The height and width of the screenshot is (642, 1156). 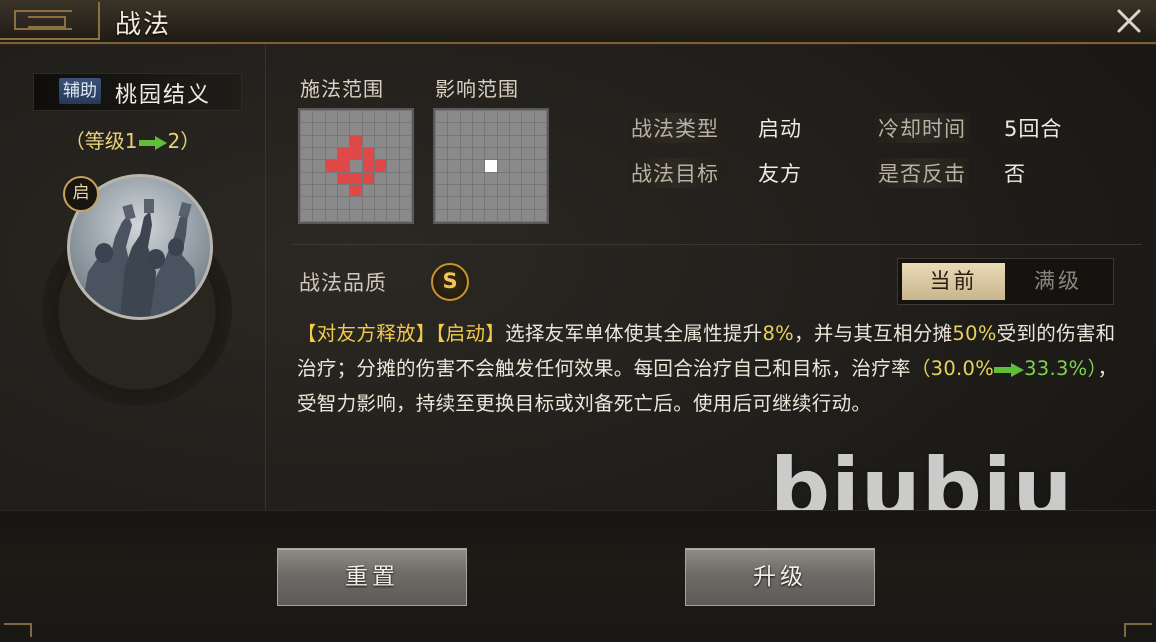 I want to click on upgrade-button: 升级, so click(x=780, y=577).